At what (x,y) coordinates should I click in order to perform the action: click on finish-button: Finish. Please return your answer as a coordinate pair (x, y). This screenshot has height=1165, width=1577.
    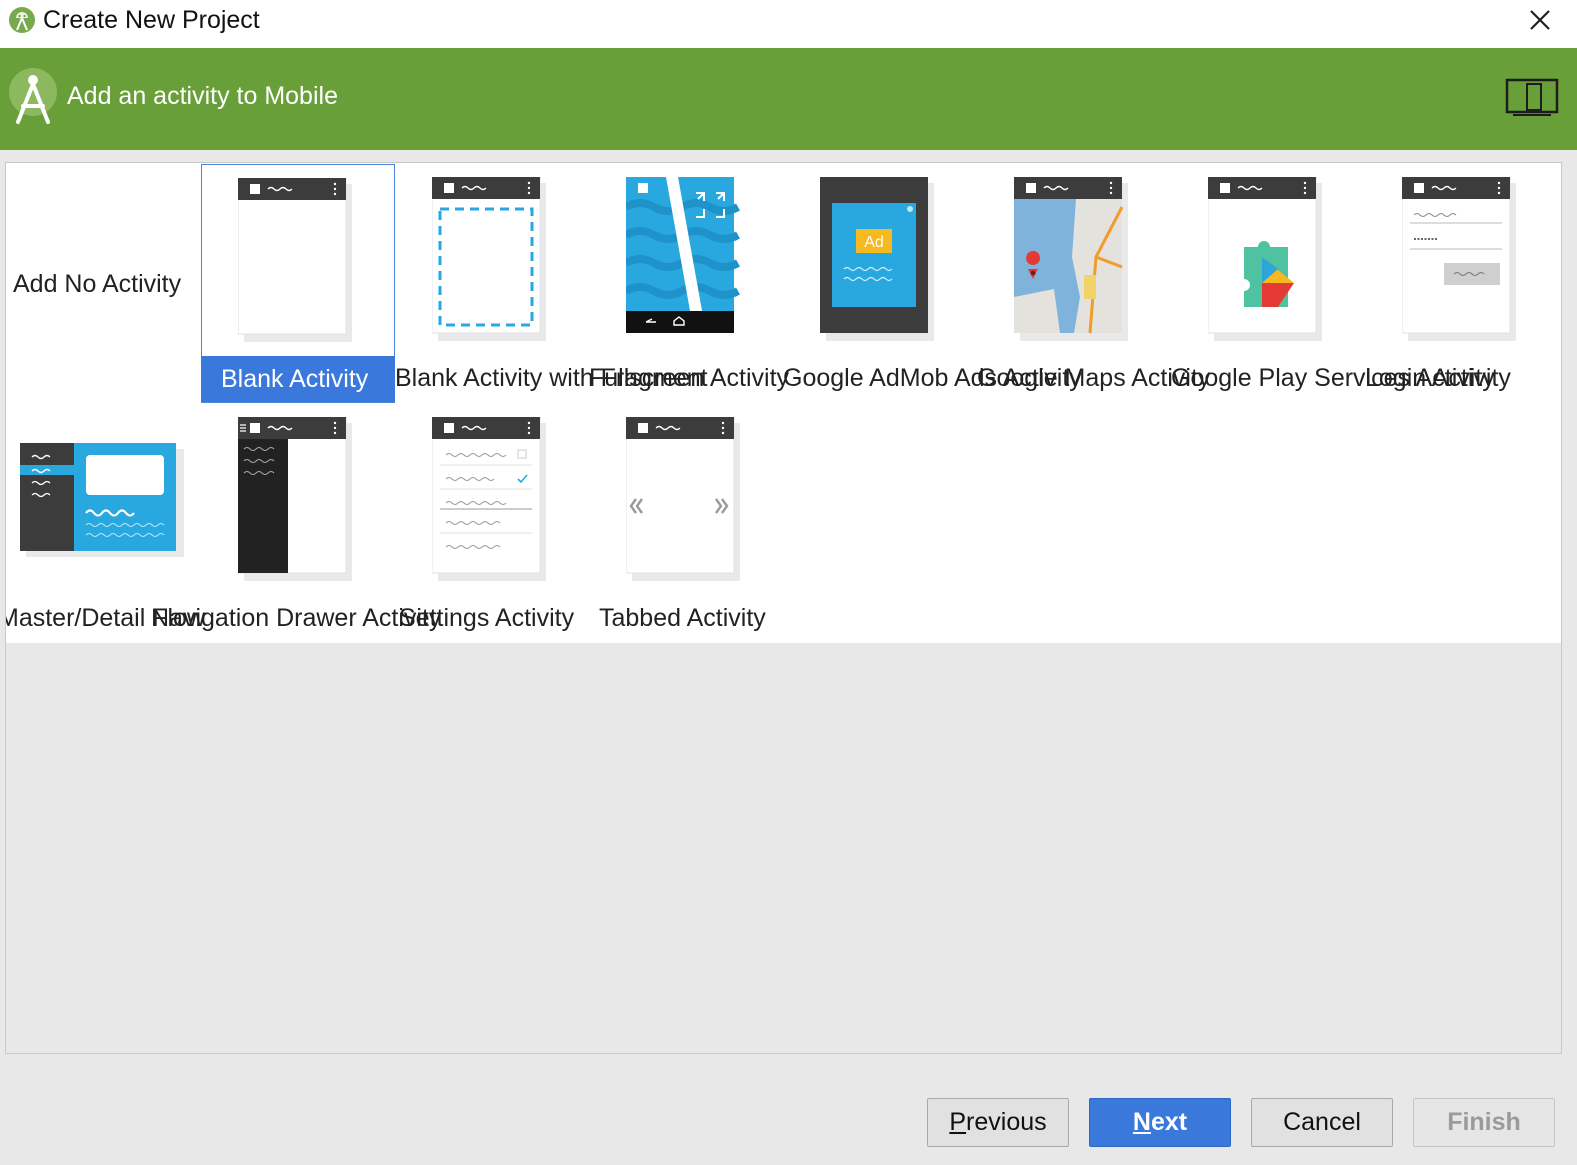
    Looking at the image, I should click on (1484, 1122).